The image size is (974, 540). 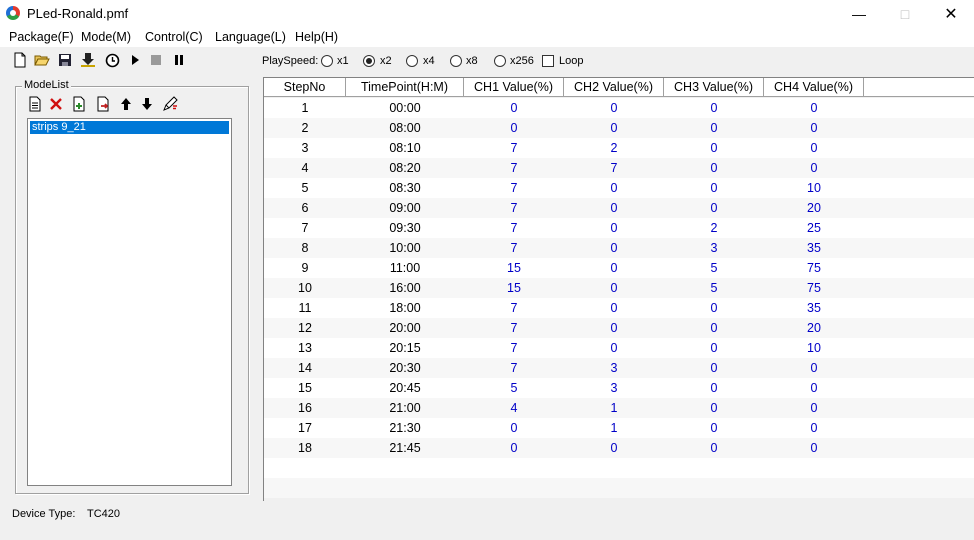 I want to click on download-icon, so click(x=88, y=60).